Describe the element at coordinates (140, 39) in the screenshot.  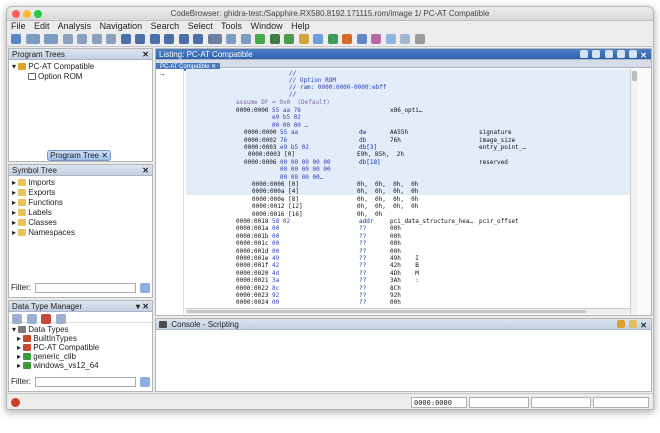
I see `navigate-bookmark-icon` at that location.